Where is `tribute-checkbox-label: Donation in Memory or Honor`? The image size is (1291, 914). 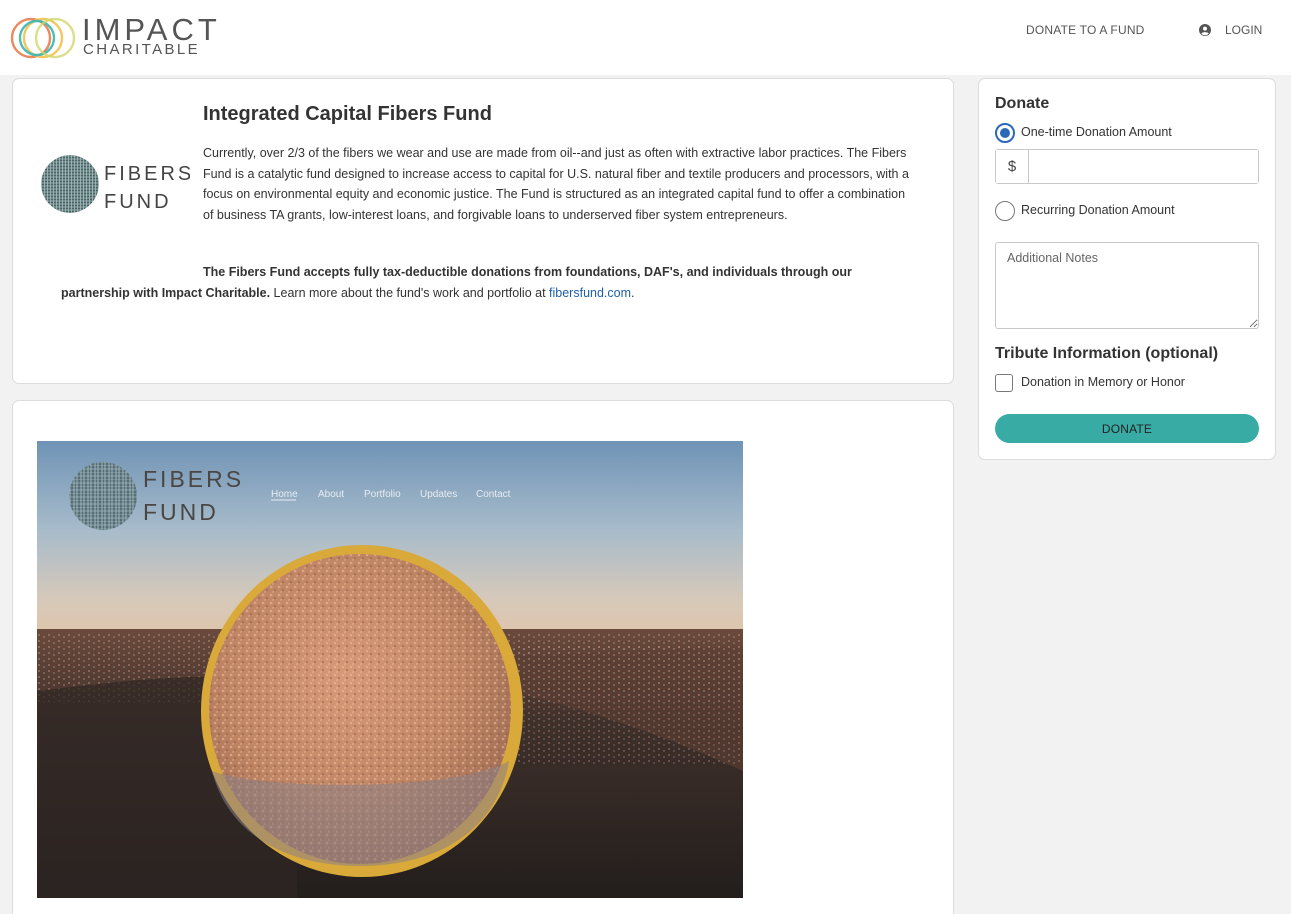 tribute-checkbox-label: Donation in Memory or Honor is located at coordinates (1103, 382).